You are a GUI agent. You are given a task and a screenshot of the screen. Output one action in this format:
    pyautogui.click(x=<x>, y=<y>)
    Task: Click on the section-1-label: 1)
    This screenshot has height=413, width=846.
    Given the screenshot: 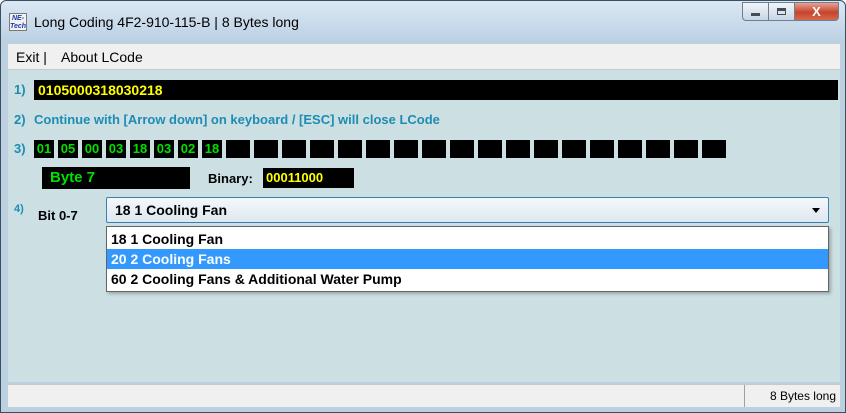 What is the action you would take?
    pyautogui.click(x=20, y=89)
    